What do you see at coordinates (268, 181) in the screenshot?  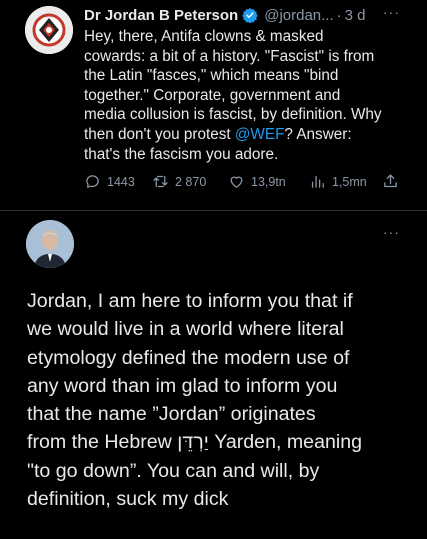 I see `like-count: 13,9tn` at bounding box center [268, 181].